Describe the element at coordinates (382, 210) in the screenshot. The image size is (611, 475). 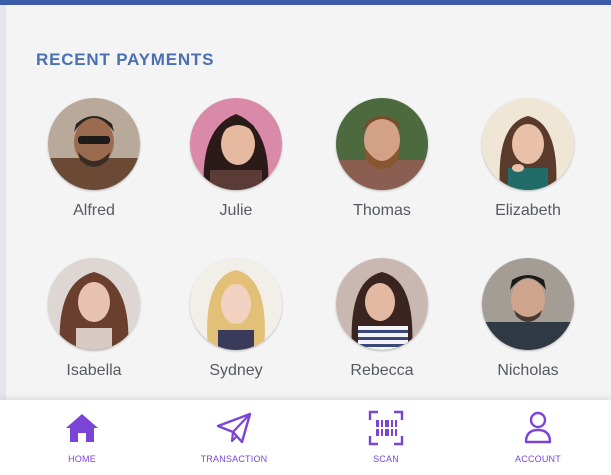
I see `contact-name: Thomas` at that location.